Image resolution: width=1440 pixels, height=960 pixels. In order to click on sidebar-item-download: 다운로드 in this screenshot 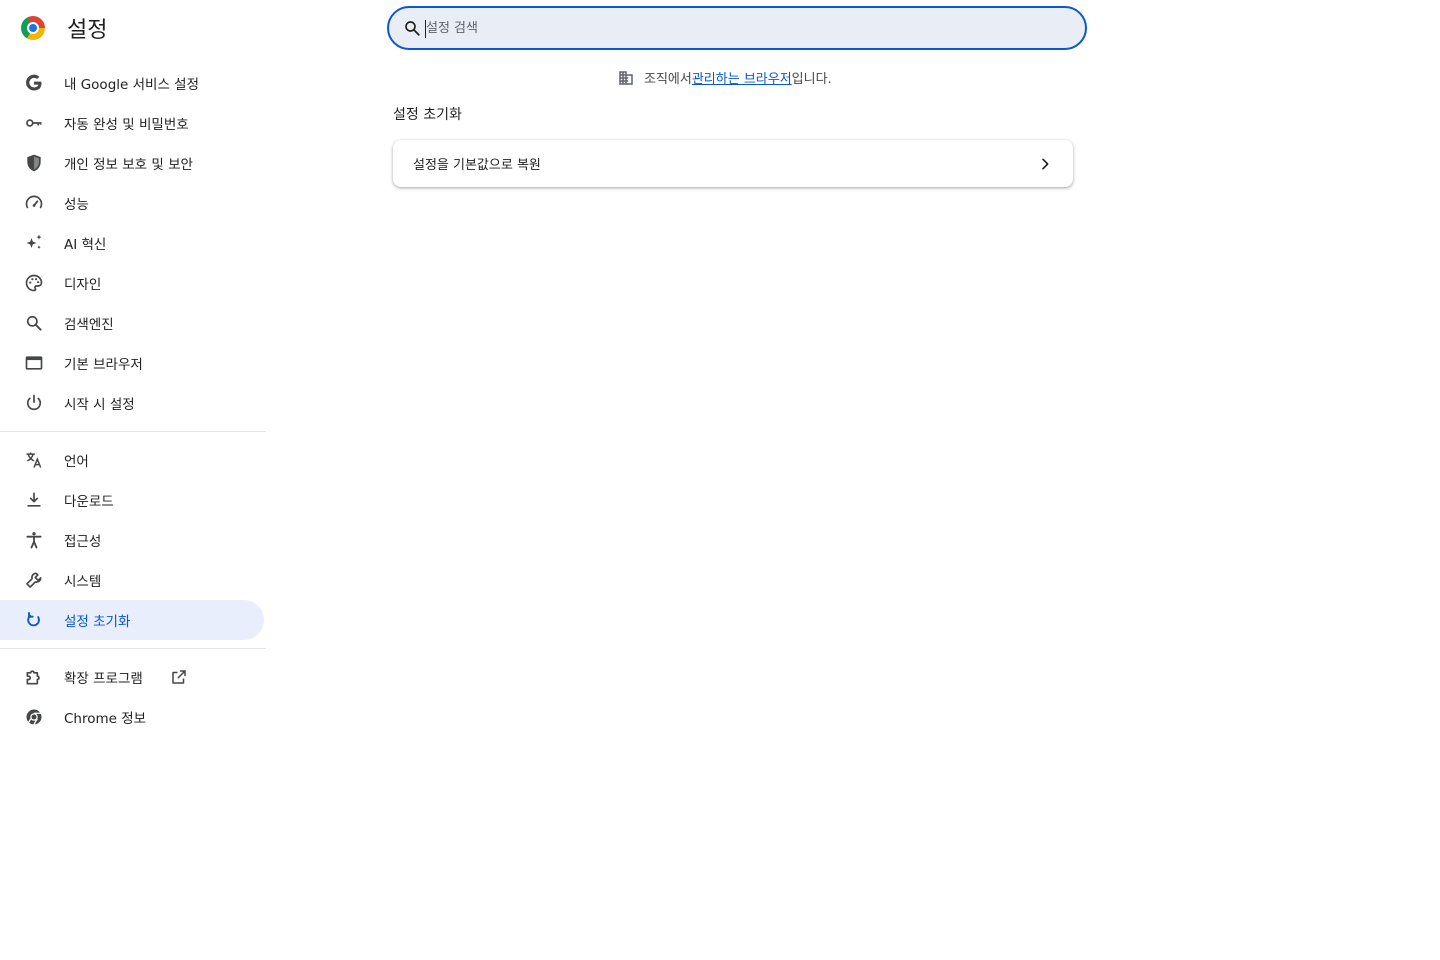, I will do `click(132, 500)`.